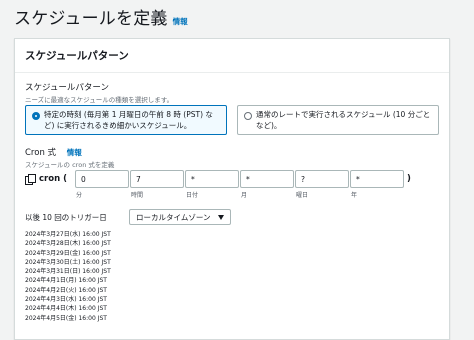 This screenshot has height=340, width=474. I want to click on page-title: スケジュールを定義, so click(91, 19).